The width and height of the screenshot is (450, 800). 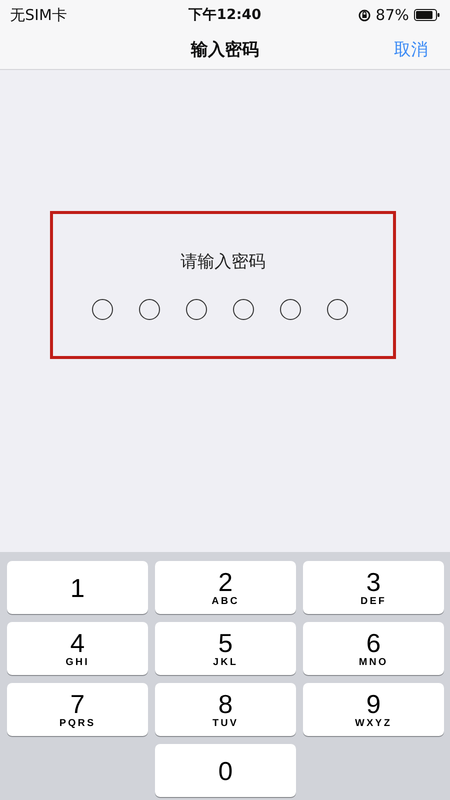 I want to click on screen-title: 输入密码, so click(x=225, y=50).